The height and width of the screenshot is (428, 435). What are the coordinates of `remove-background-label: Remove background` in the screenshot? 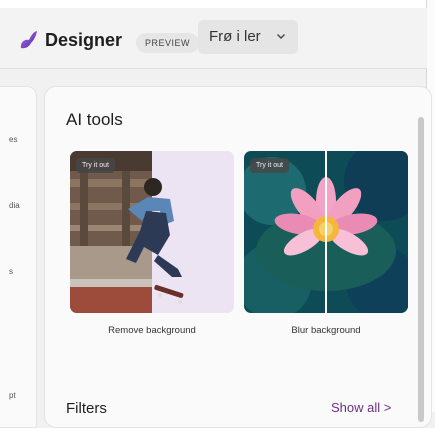 It's located at (152, 330).